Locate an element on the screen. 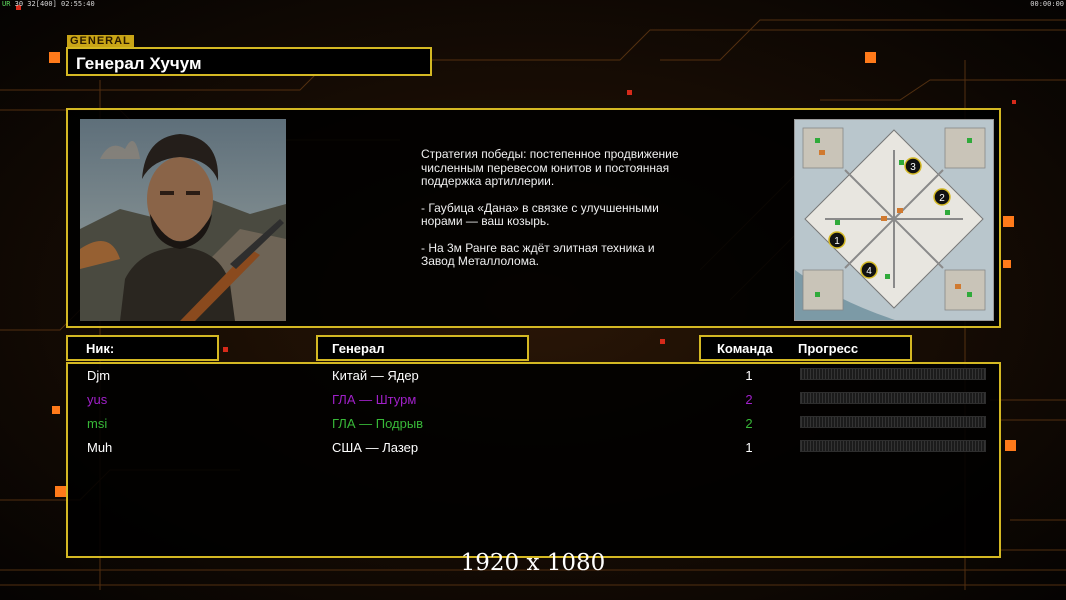  start-marker-3: 3 is located at coordinates (913, 167).